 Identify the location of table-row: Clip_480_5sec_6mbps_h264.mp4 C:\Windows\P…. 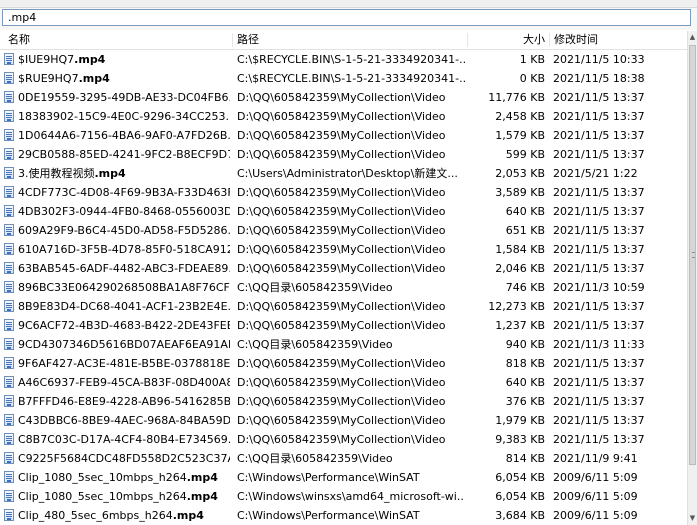
(343, 515).